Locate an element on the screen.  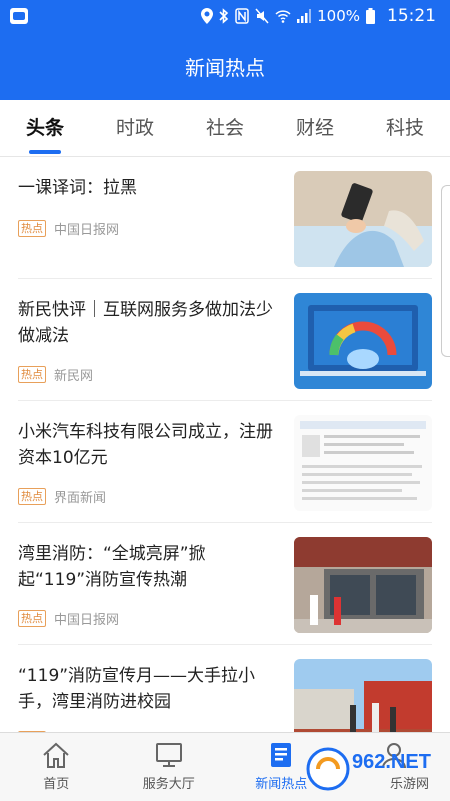
site-watermark: 962.NET 乐游网 is located at coordinates (375, 769).